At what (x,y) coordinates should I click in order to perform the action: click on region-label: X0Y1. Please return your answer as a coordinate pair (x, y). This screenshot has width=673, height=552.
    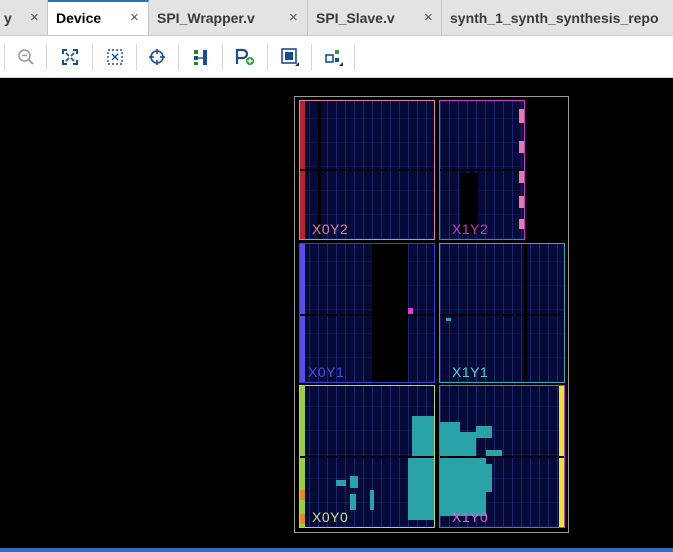
    Looking at the image, I should click on (326, 372).